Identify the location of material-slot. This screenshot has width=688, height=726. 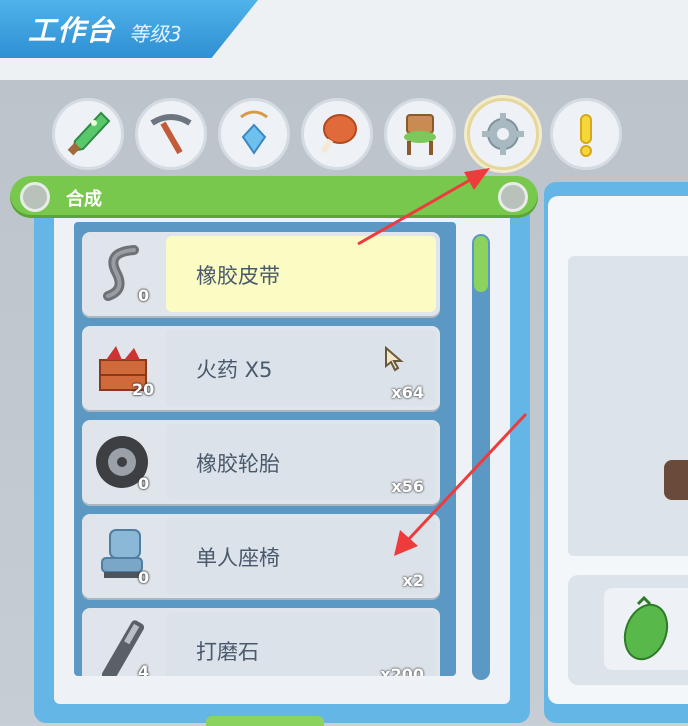
(646, 629).